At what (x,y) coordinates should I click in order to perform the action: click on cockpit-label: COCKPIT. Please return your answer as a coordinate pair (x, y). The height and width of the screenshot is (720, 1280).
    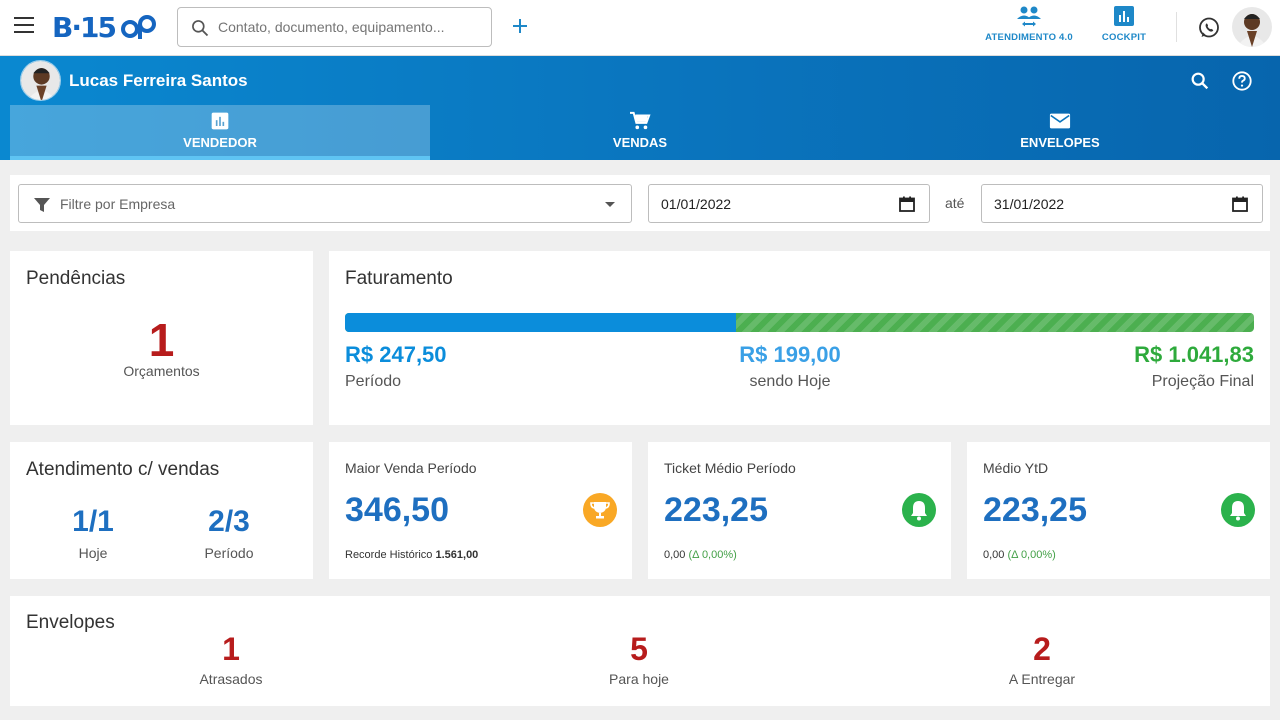
    Looking at the image, I should click on (1124, 37).